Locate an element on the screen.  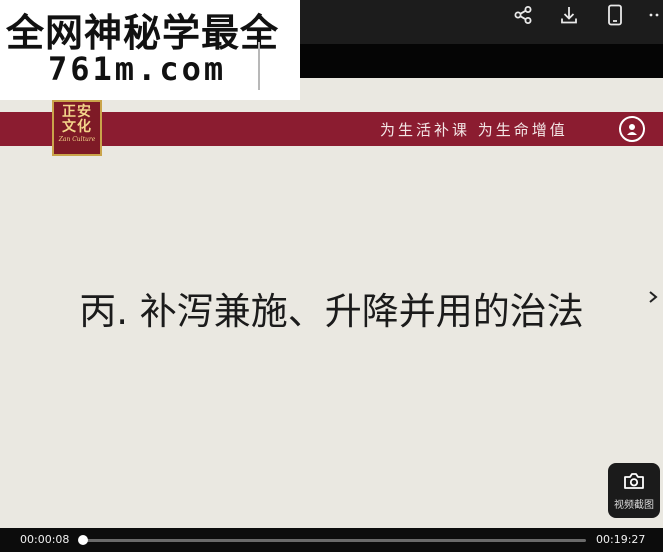
download-icon is located at coordinates (569, 15).